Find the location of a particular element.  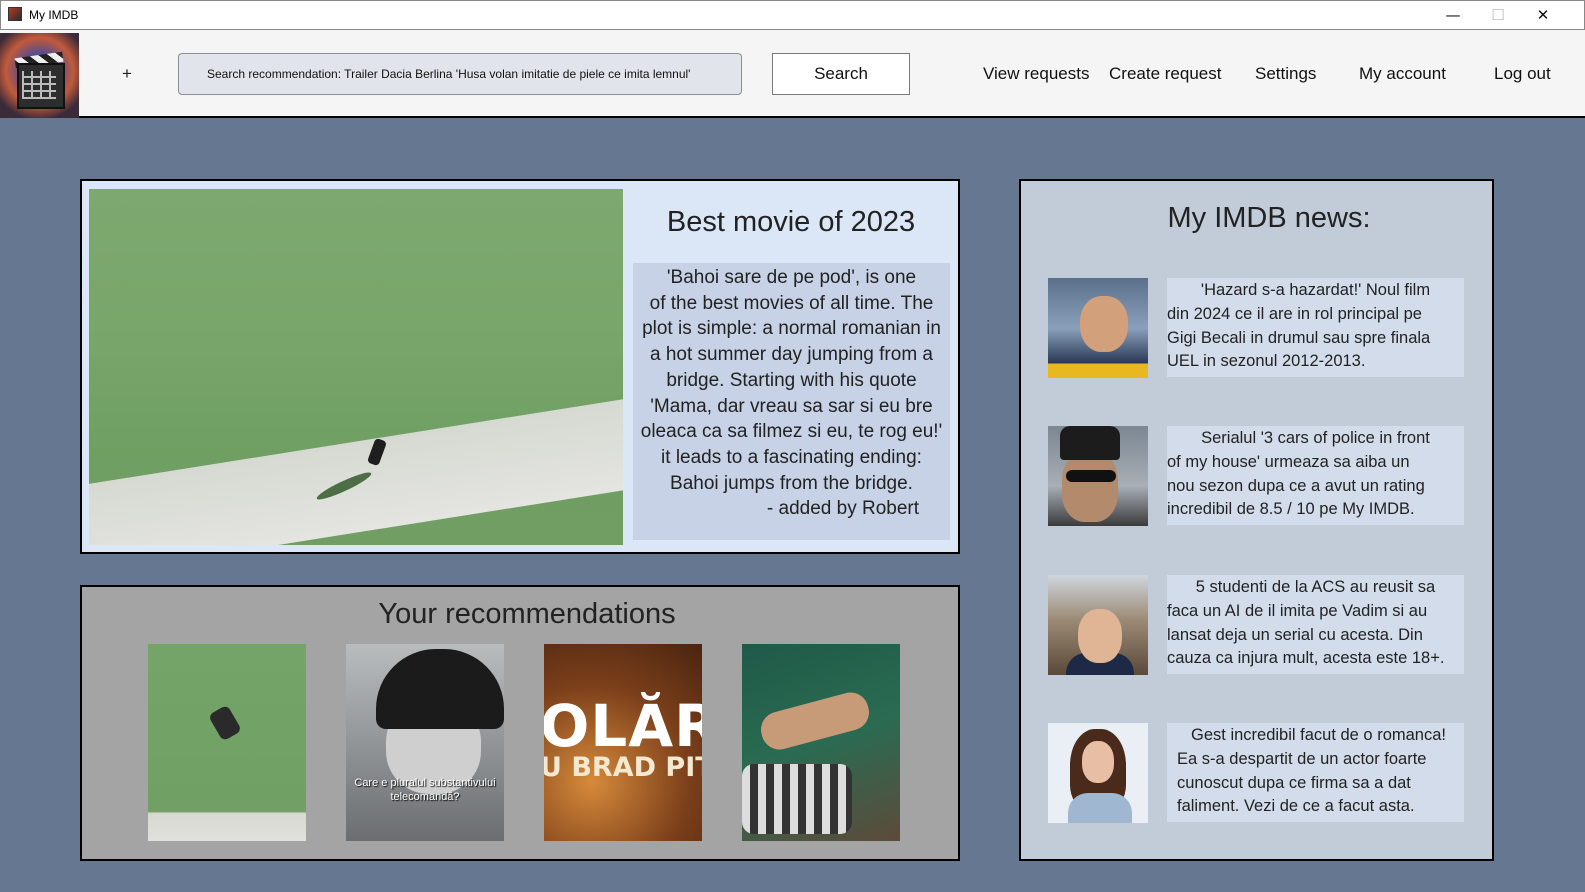

app-icon is located at coordinates (15, 14).